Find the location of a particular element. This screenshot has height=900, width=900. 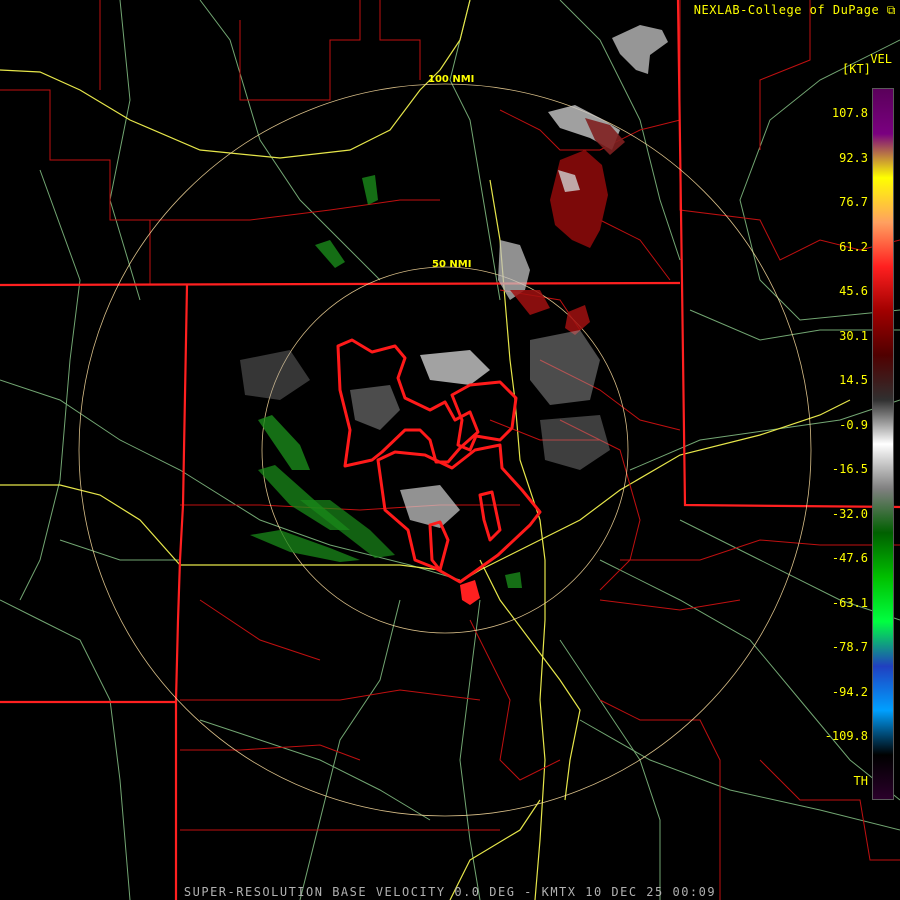

legend-label: -109.8 is located at coordinates (846, 736).